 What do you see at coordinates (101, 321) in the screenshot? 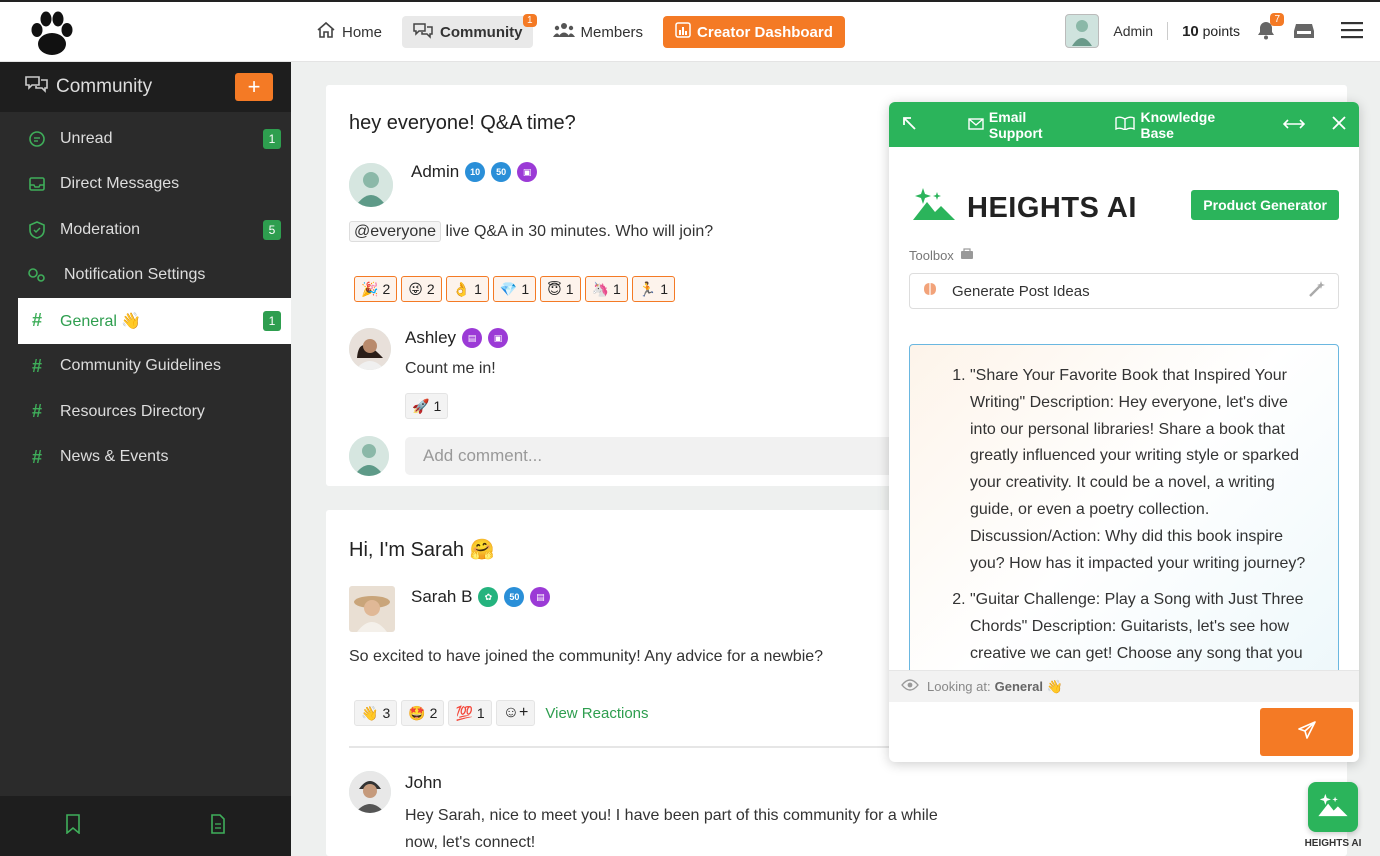
I see `sidebar-item-label: General 👋` at bounding box center [101, 321].